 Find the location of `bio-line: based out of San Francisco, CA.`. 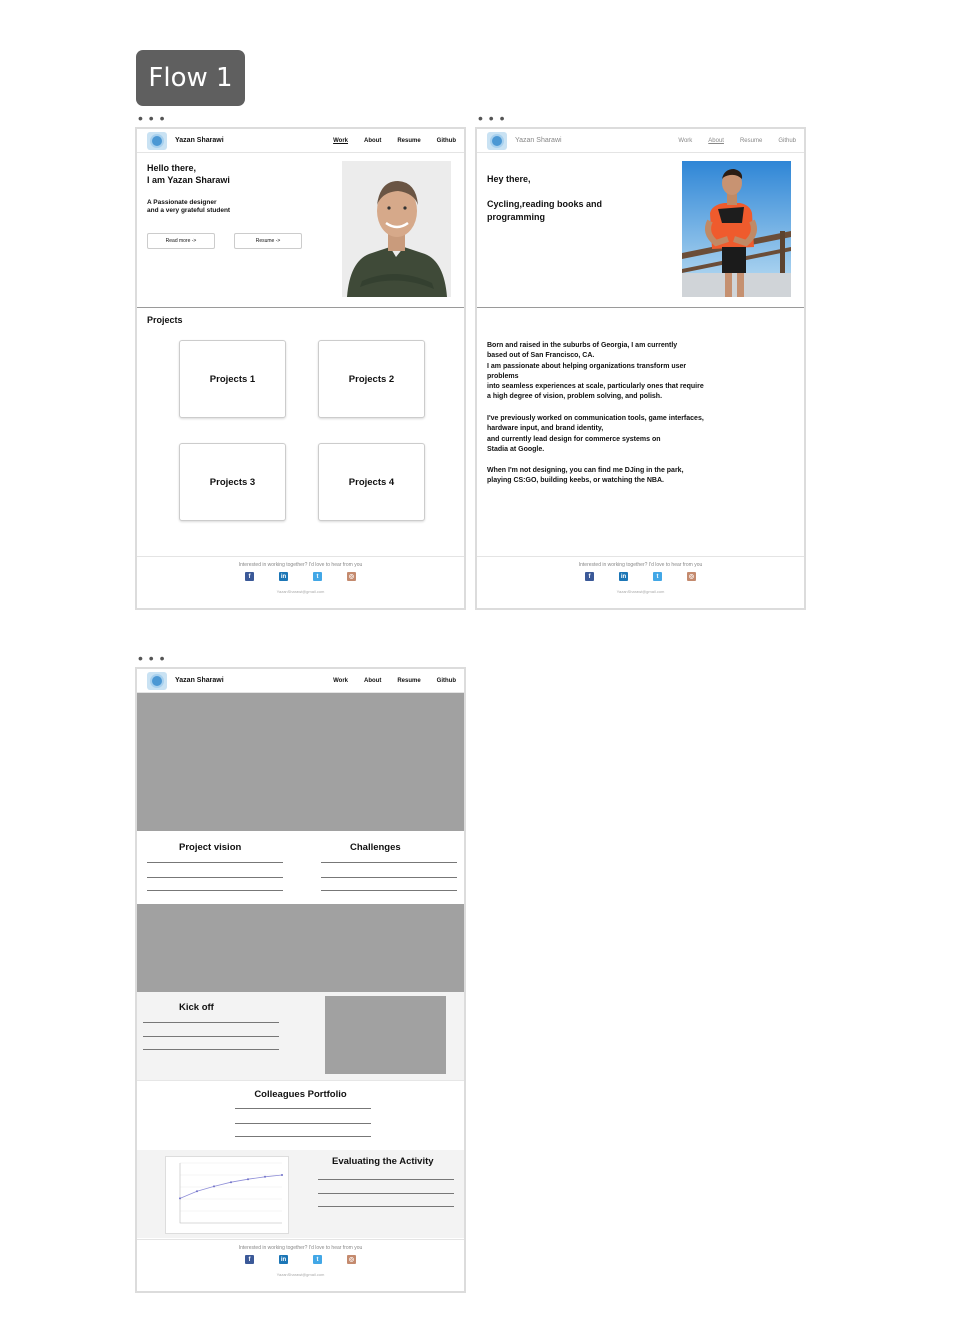

bio-line: based out of San Francisco, CA. is located at coordinates (541, 356).